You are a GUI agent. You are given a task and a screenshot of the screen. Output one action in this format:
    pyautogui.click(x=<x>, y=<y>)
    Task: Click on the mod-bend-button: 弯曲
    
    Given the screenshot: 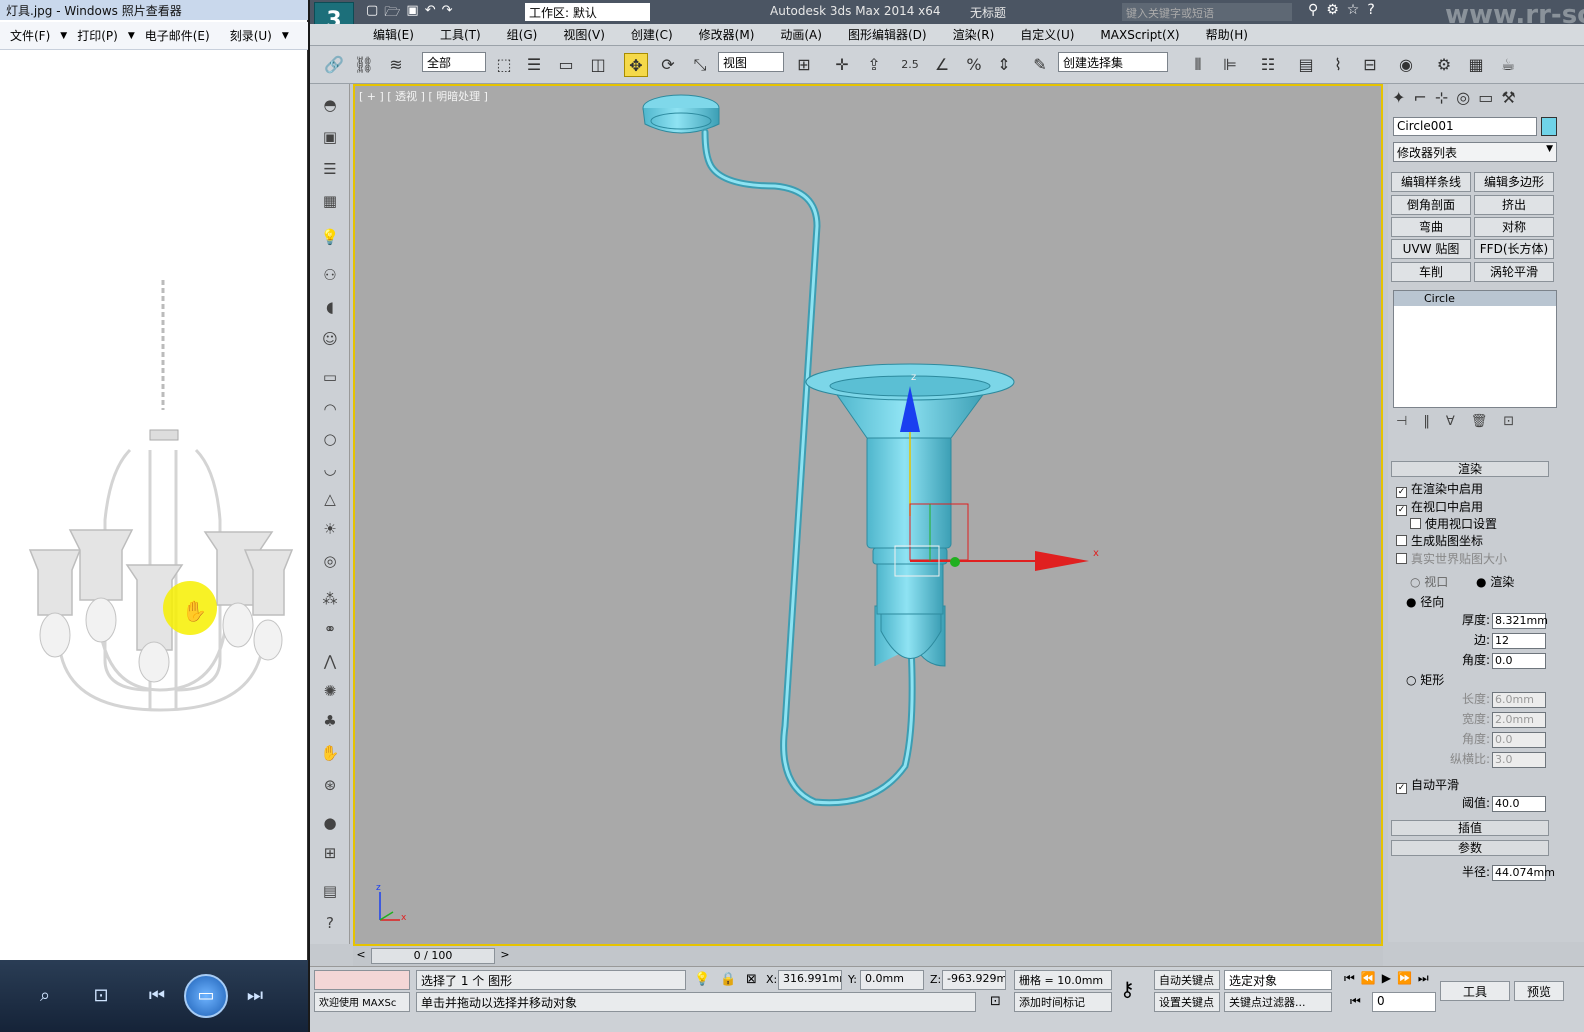 What is the action you would take?
    pyautogui.click(x=1431, y=227)
    